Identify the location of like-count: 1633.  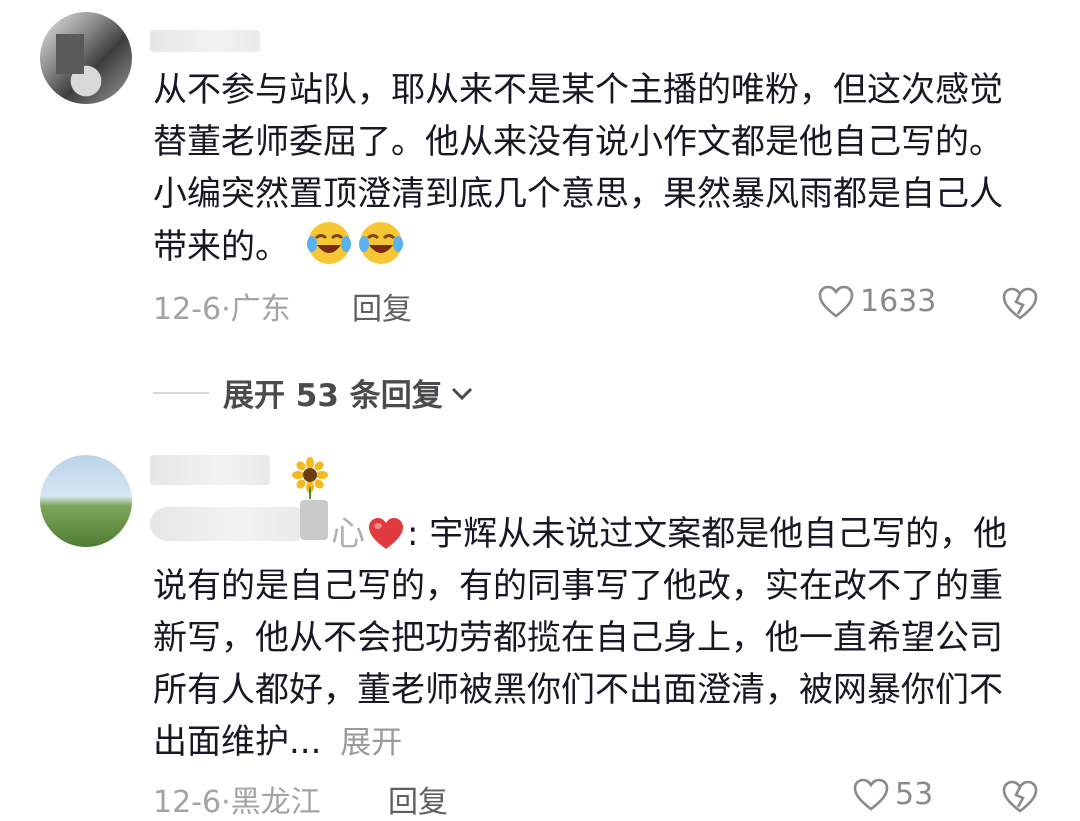
(898, 301).